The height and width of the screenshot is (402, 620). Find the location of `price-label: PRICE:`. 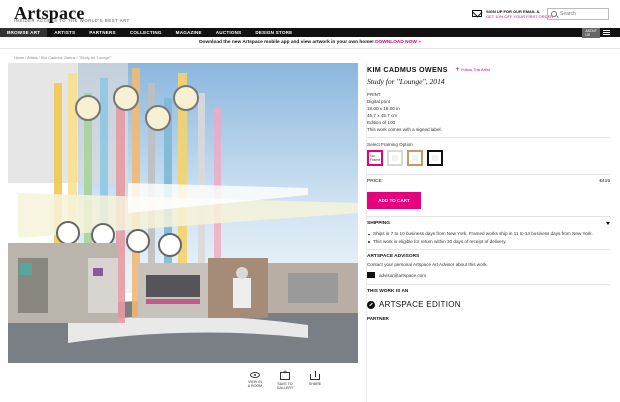

price-label: PRICE: is located at coordinates (375, 181).